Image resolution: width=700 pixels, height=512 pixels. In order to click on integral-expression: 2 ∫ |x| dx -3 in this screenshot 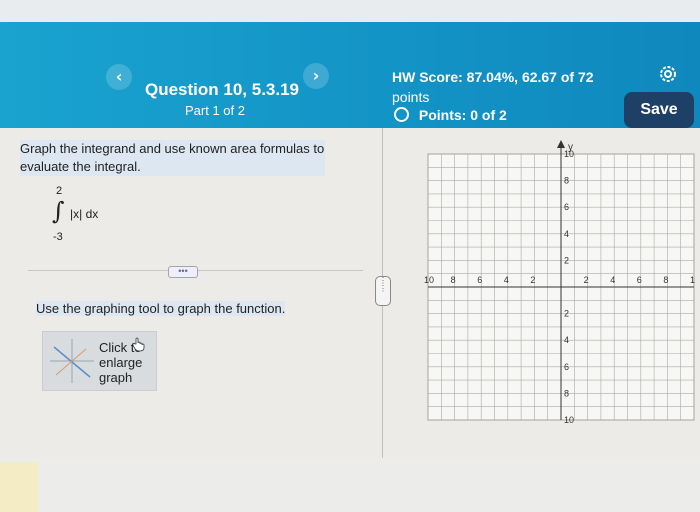, I will do `click(83, 217)`.